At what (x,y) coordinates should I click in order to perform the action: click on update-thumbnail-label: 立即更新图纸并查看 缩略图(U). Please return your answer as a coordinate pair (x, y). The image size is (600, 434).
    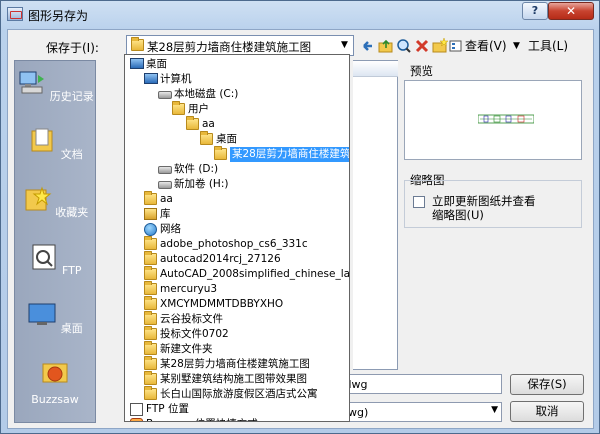
    Looking at the image, I should click on (484, 208).